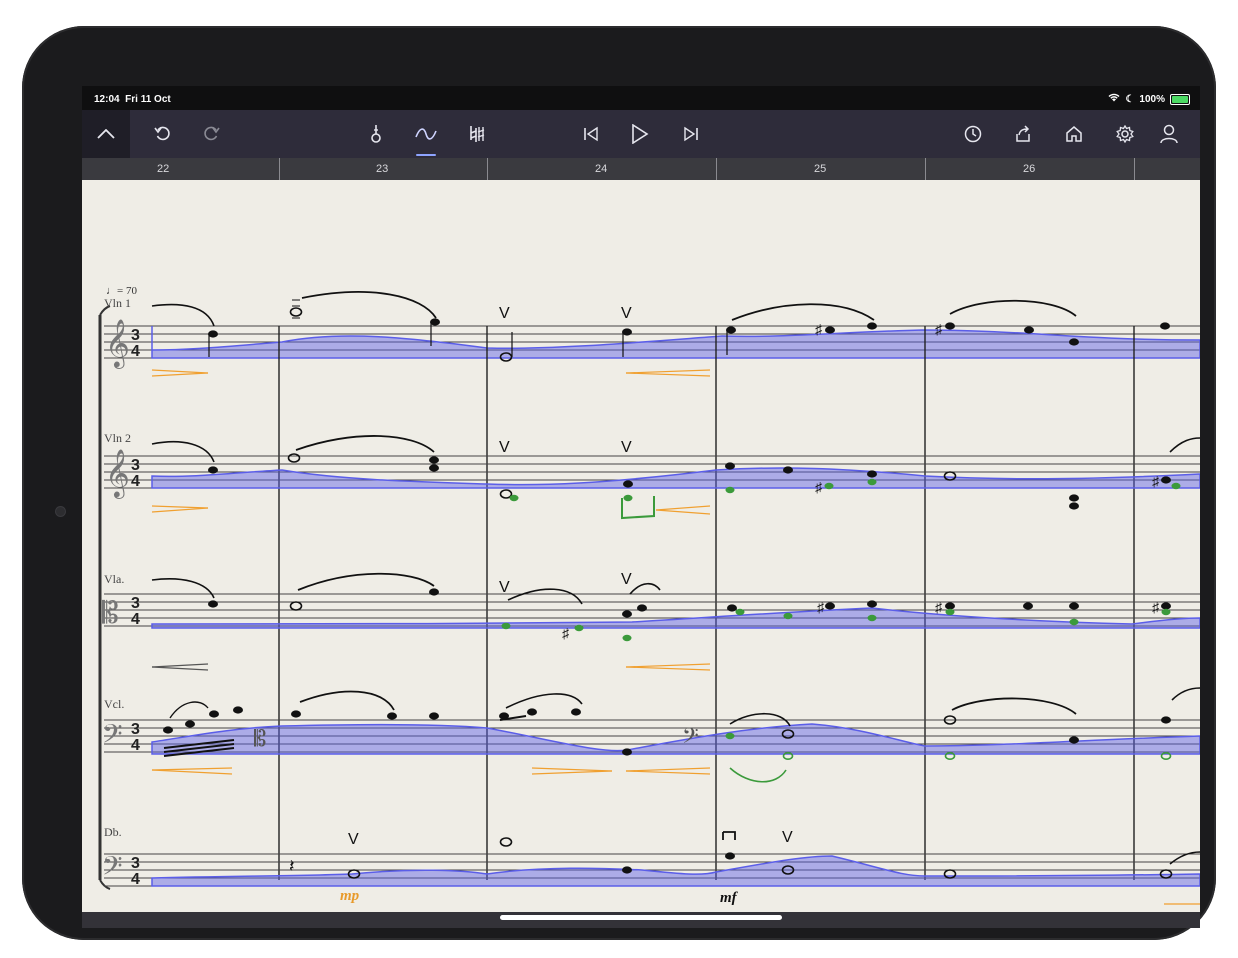 Image resolution: width=1238 pixels, height=958 pixels. Describe the element at coordinates (350, 896) in the screenshot. I see `dynamic-mp: mp` at that location.